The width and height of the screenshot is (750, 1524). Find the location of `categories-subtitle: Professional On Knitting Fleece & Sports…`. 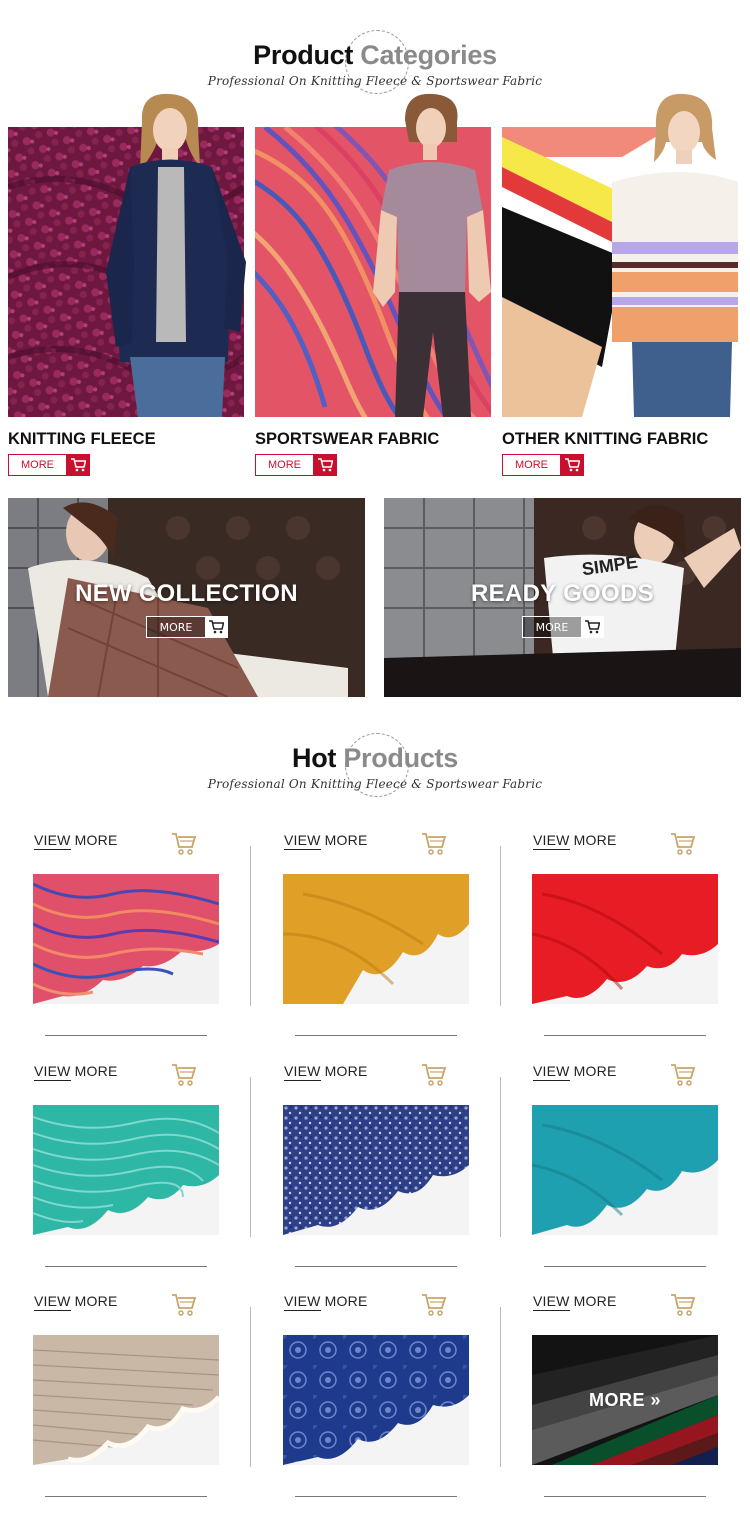

categories-subtitle: Professional On Knitting Fleece & Sports… is located at coordinates (375, 81).